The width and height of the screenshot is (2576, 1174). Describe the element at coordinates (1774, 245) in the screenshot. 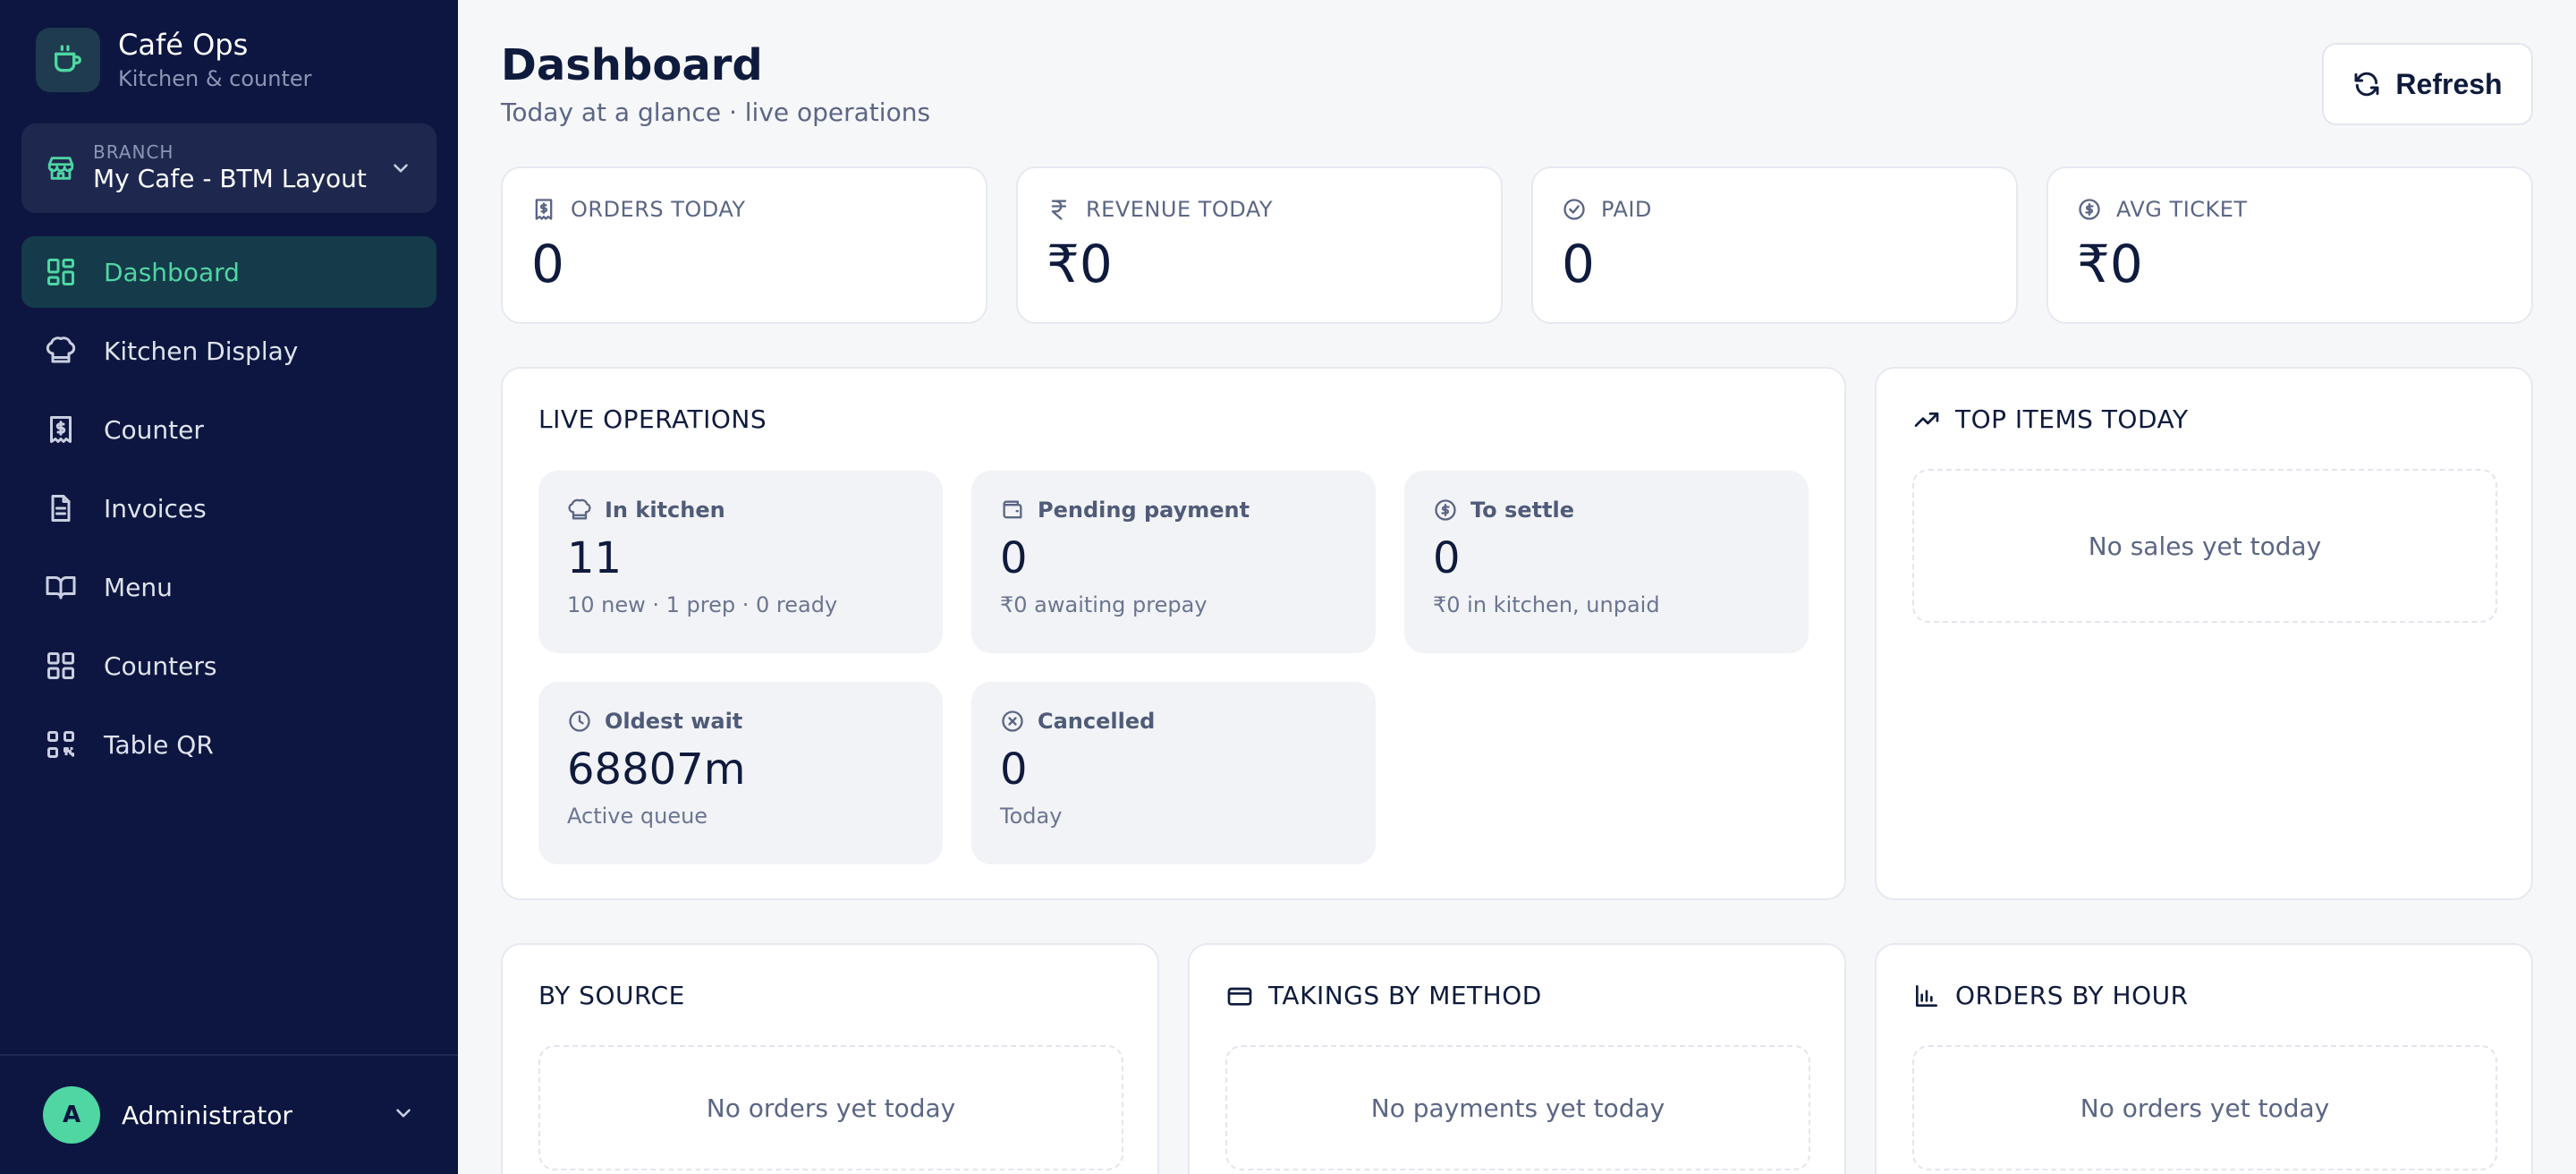

I see `stat-card-paid: PAID 0` at that location.